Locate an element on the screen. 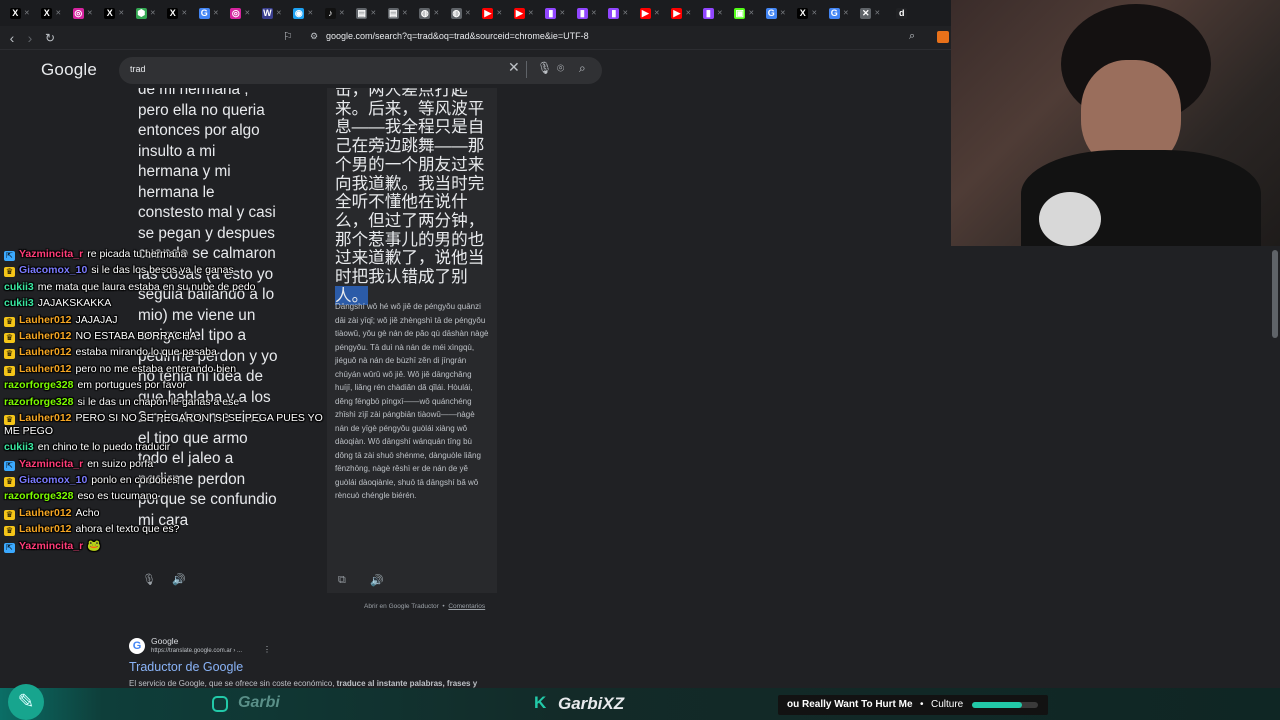 This screenshot has width=1280, height=720. page-scrollbar is located at coordinates (1275, 294).